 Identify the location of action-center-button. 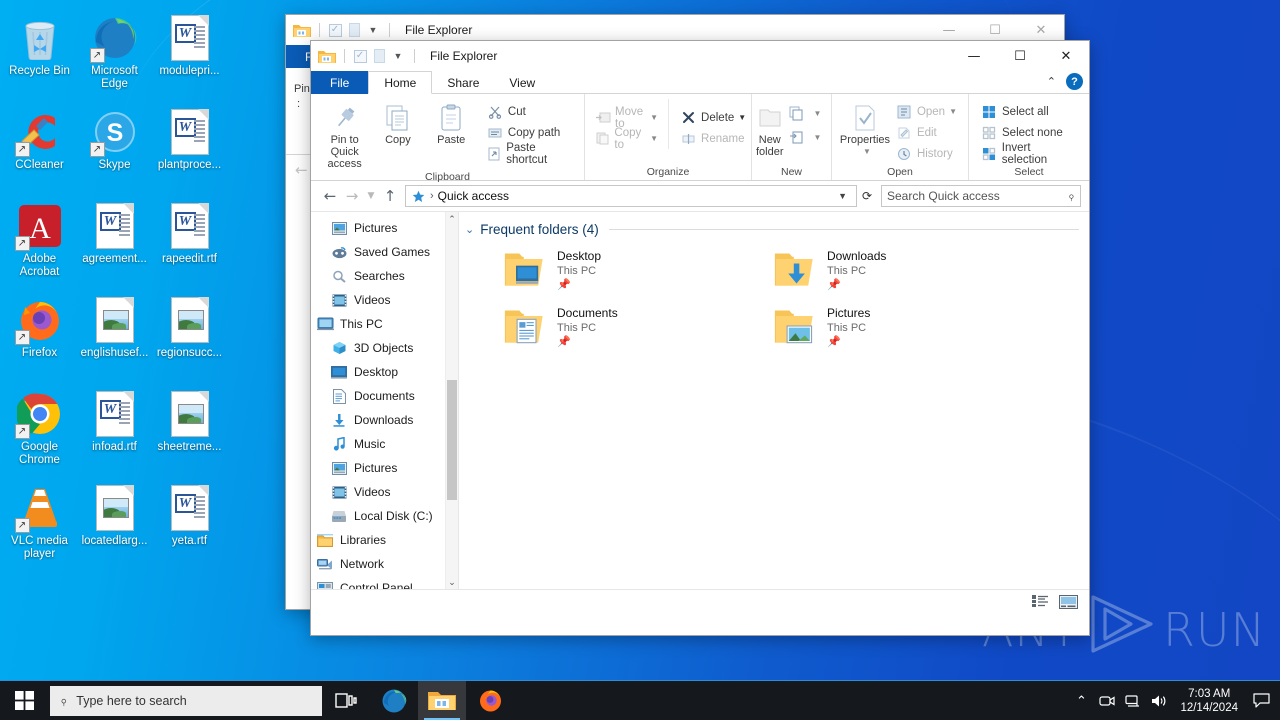
(1261, 700).